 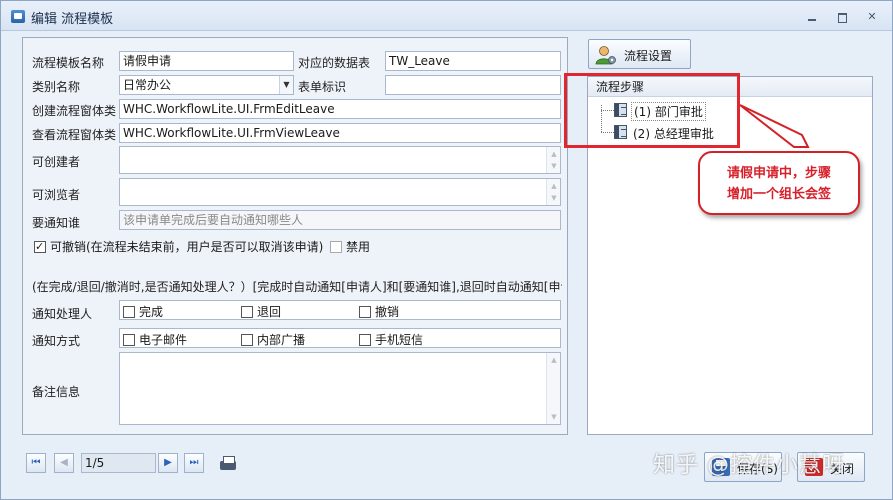 I want to click on printer-icon, so click(x=228, y=464).